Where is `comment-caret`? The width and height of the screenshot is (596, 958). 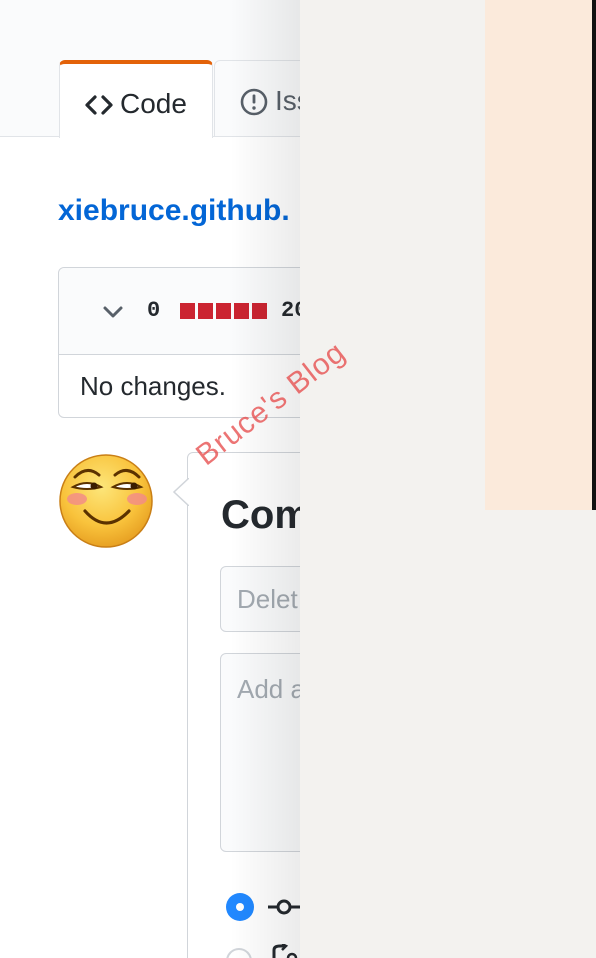 comment-caret is located at coordinates (181, 492).